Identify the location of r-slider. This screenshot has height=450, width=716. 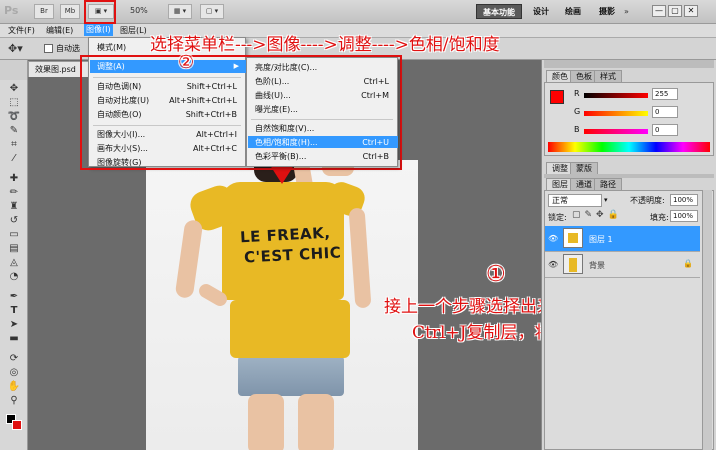
(616, 95).